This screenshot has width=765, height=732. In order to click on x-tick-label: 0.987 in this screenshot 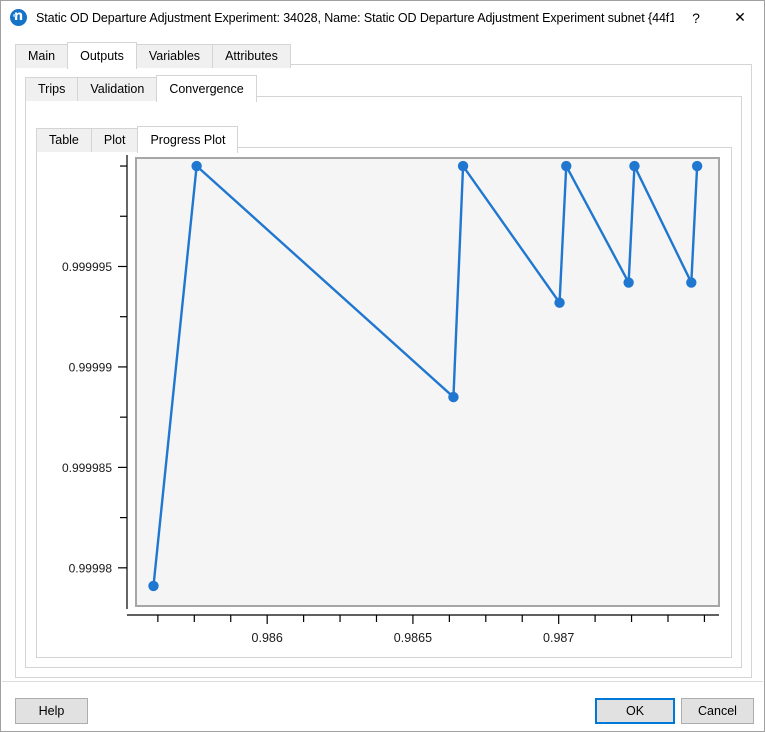, I will do `click(558, 638)`.